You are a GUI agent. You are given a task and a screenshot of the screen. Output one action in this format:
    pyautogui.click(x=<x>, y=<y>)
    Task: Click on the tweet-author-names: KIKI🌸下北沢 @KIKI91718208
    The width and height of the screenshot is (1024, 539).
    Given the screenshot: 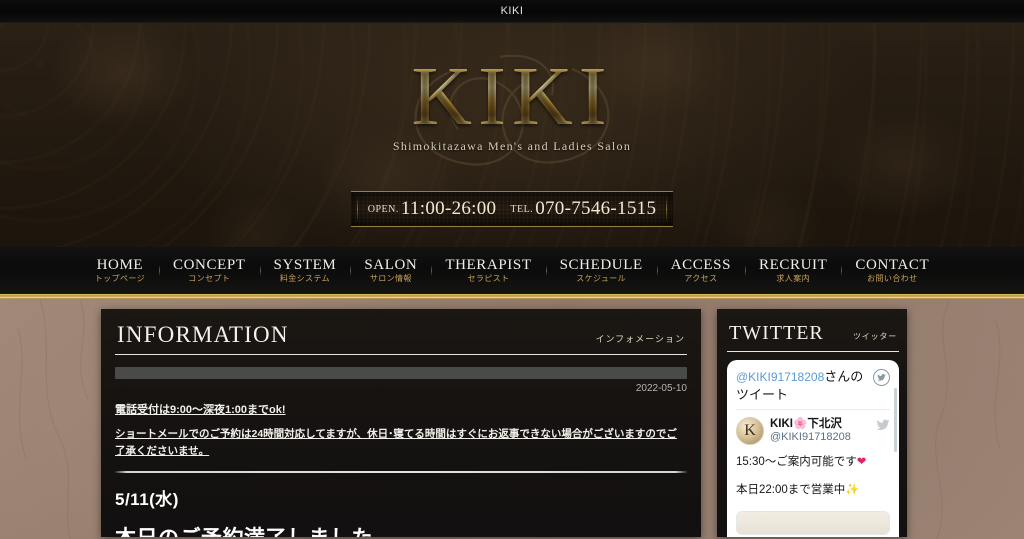 What is the action you would take?
    pyautogui.click(x=810, y=431)
    